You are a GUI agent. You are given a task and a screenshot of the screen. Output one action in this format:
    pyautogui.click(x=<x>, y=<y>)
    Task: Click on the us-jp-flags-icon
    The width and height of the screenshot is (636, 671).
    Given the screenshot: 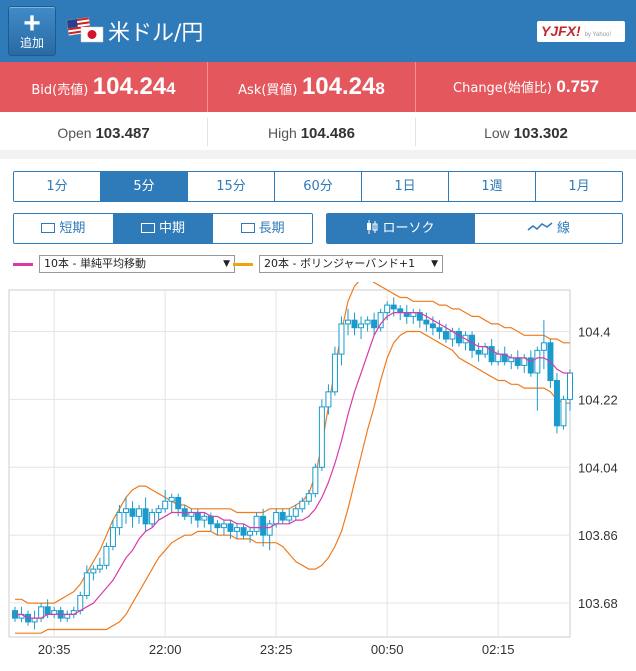 What is the action you would take?
    pyautogui.click(x=85, y=30)
    